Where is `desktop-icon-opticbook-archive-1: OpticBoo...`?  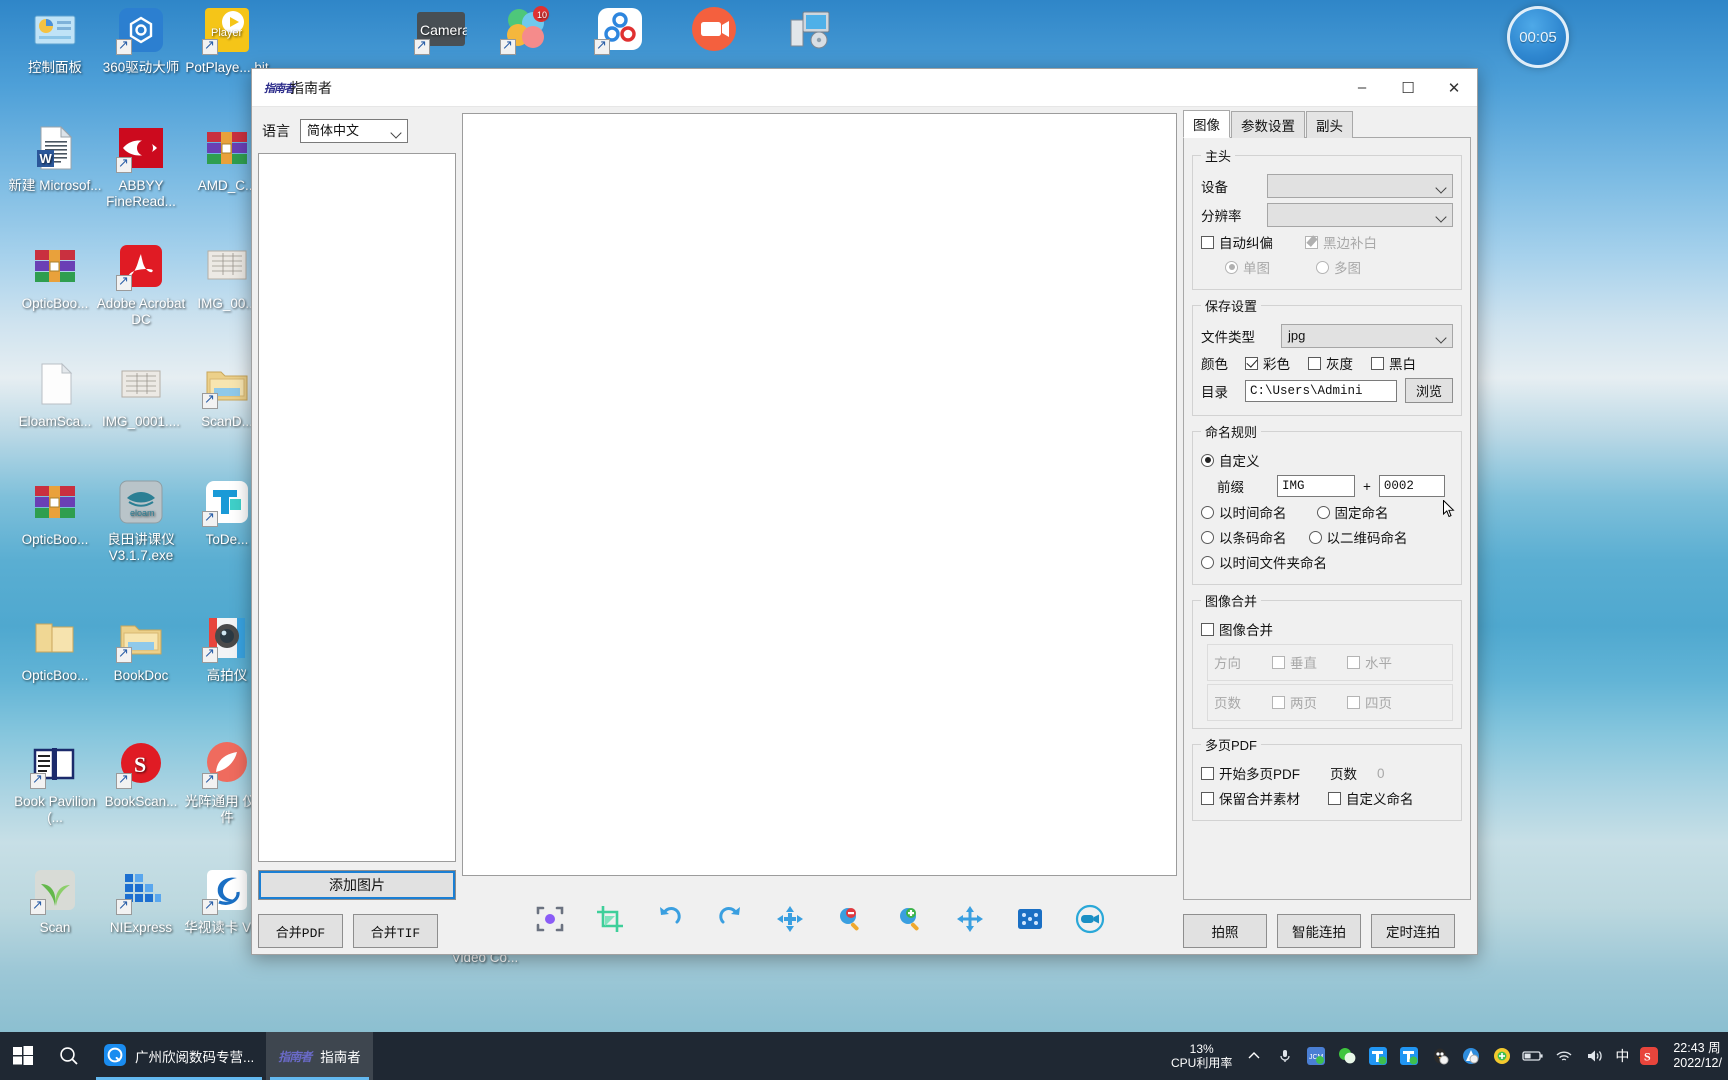
desktop-icon-opticbook-archive-1: OpticBoo... is located at coordinates (55, 277).